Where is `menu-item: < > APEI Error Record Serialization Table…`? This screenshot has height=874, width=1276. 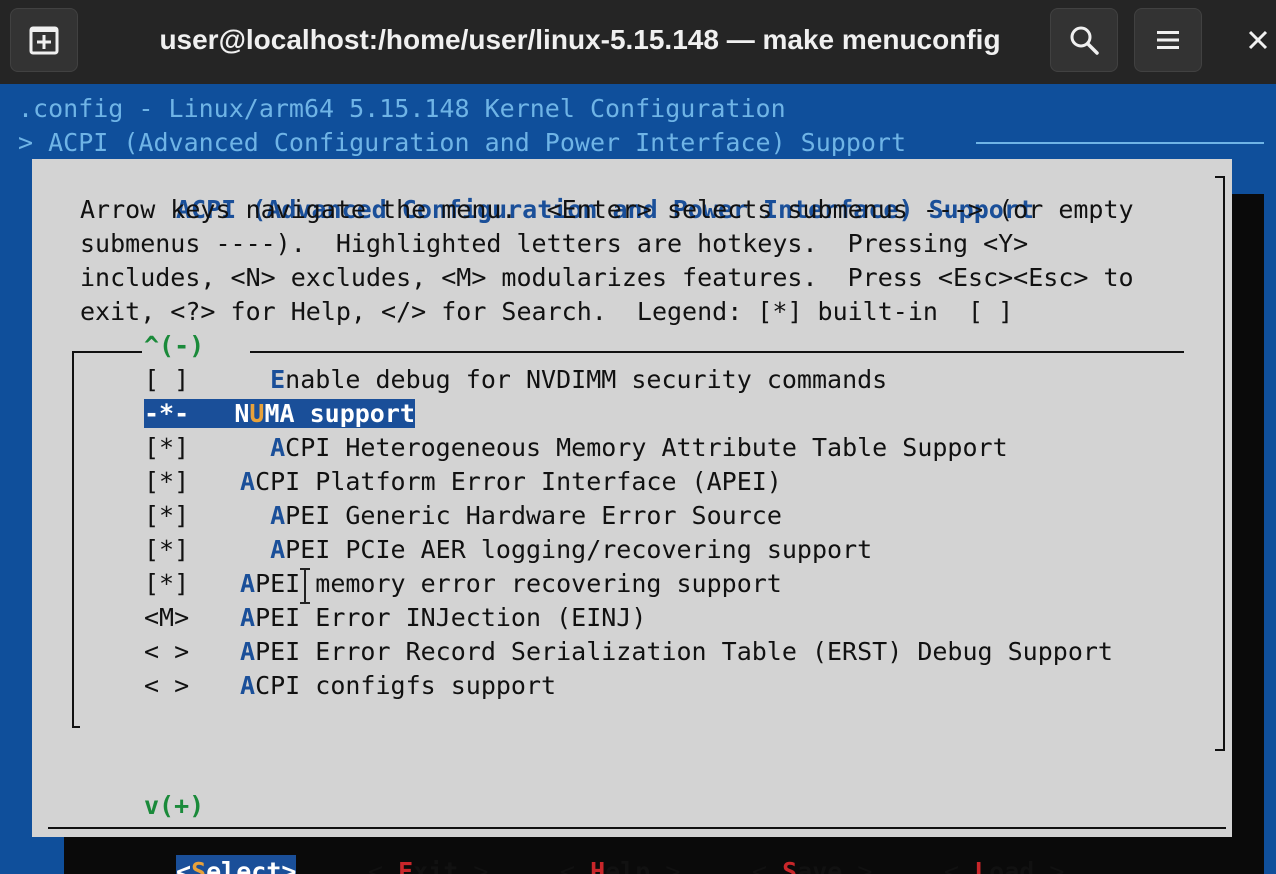 menu-item: < > APEI Error Record Serialization Table… is located at coordinates (628, 652).